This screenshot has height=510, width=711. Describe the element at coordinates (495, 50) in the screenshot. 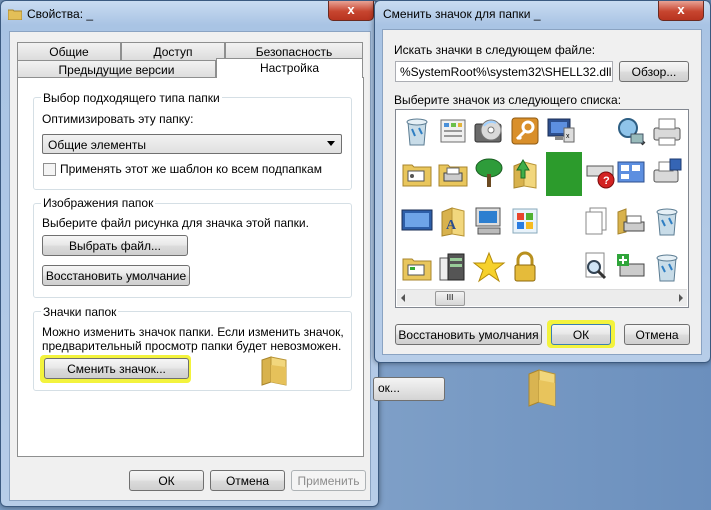

I see `search-file-label: Искать значки в следующем файле:` at that location.